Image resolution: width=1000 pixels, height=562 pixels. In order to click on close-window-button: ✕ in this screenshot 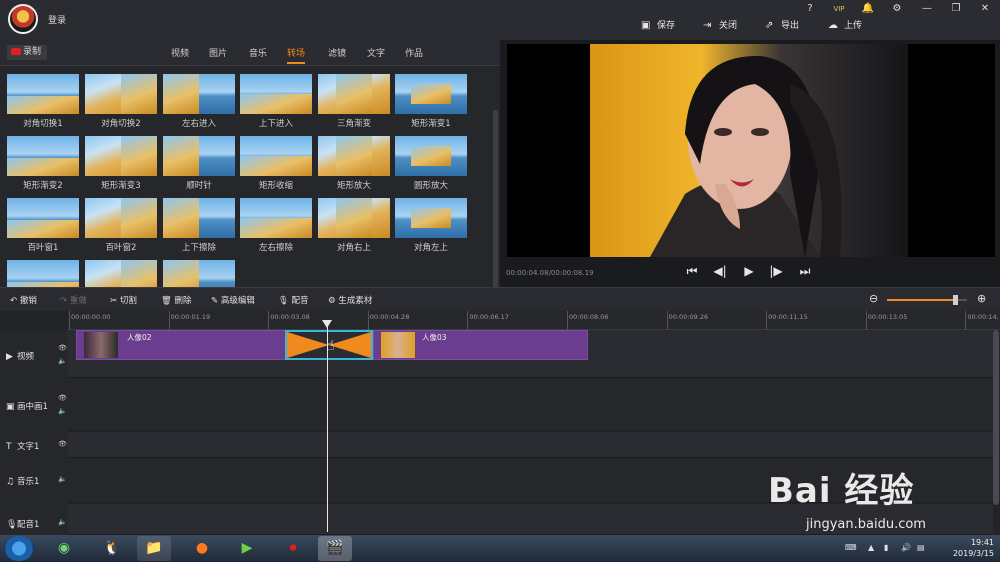, I will do `click(985, 9)`.